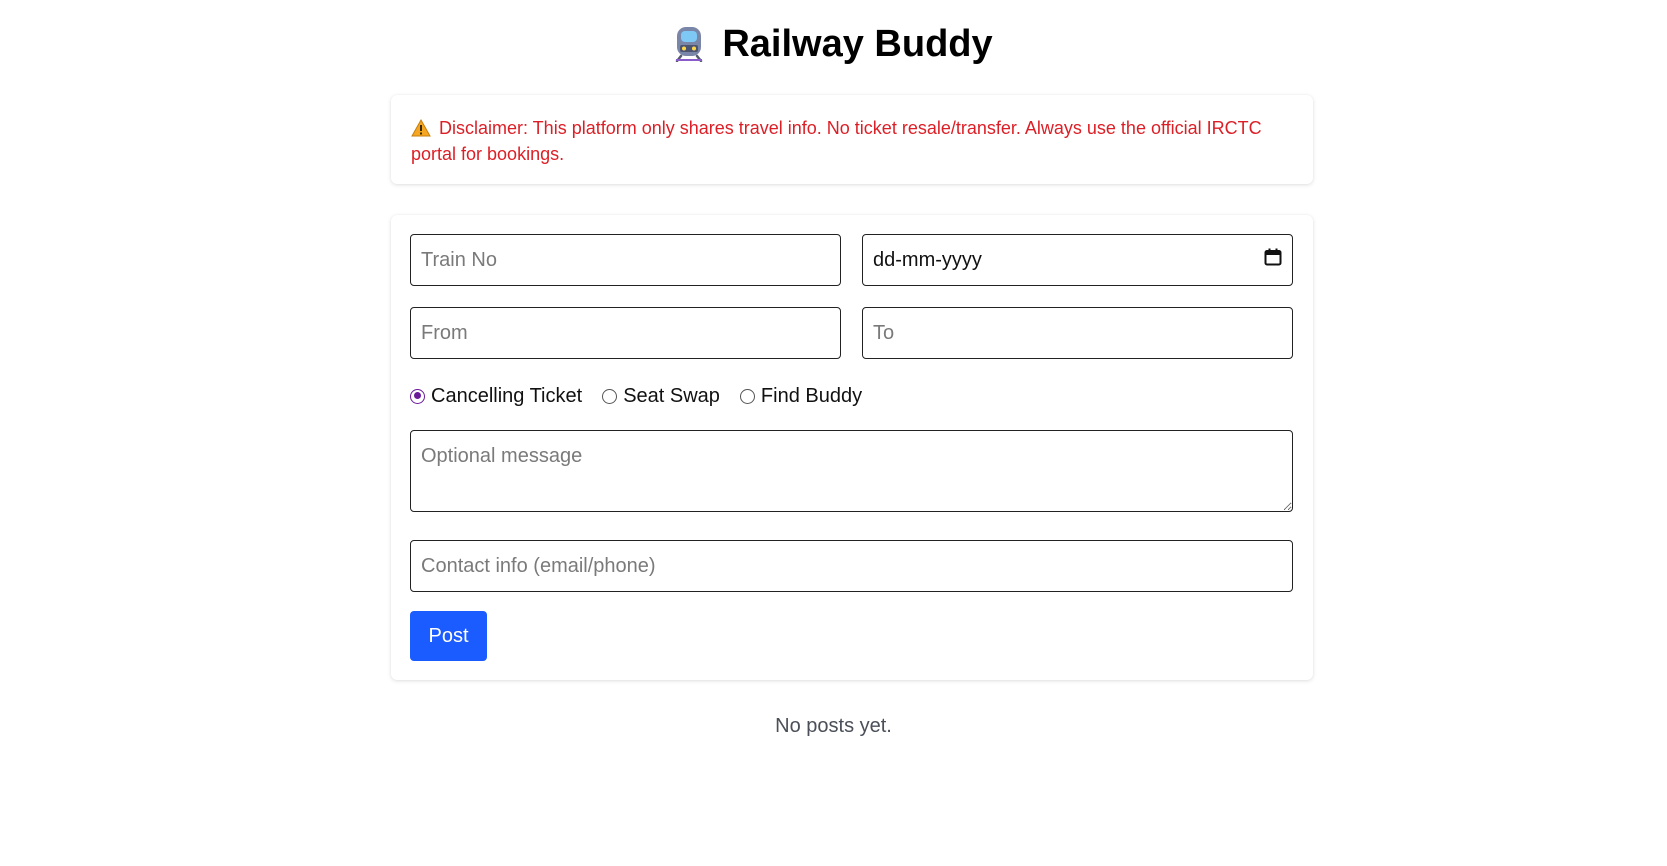  Describe the element at coordinates (625, 333) in the screenshot. I see `from-input` at that location.